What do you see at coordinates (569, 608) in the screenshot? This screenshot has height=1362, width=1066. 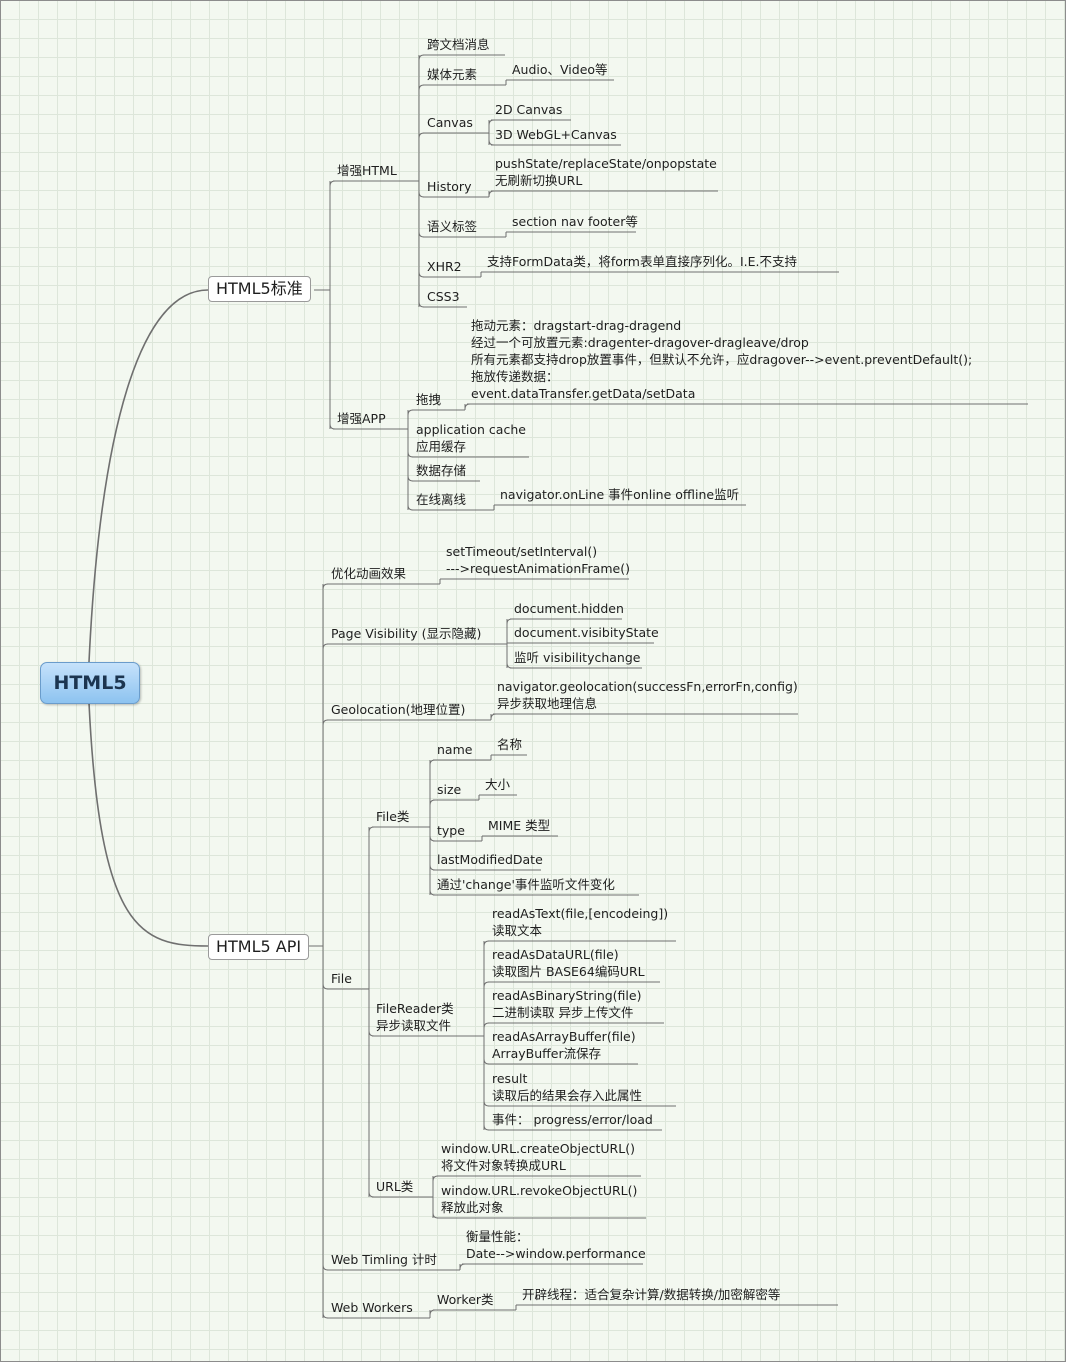 I see `topic-node: document.hidden` at bounding box center [569, 608].